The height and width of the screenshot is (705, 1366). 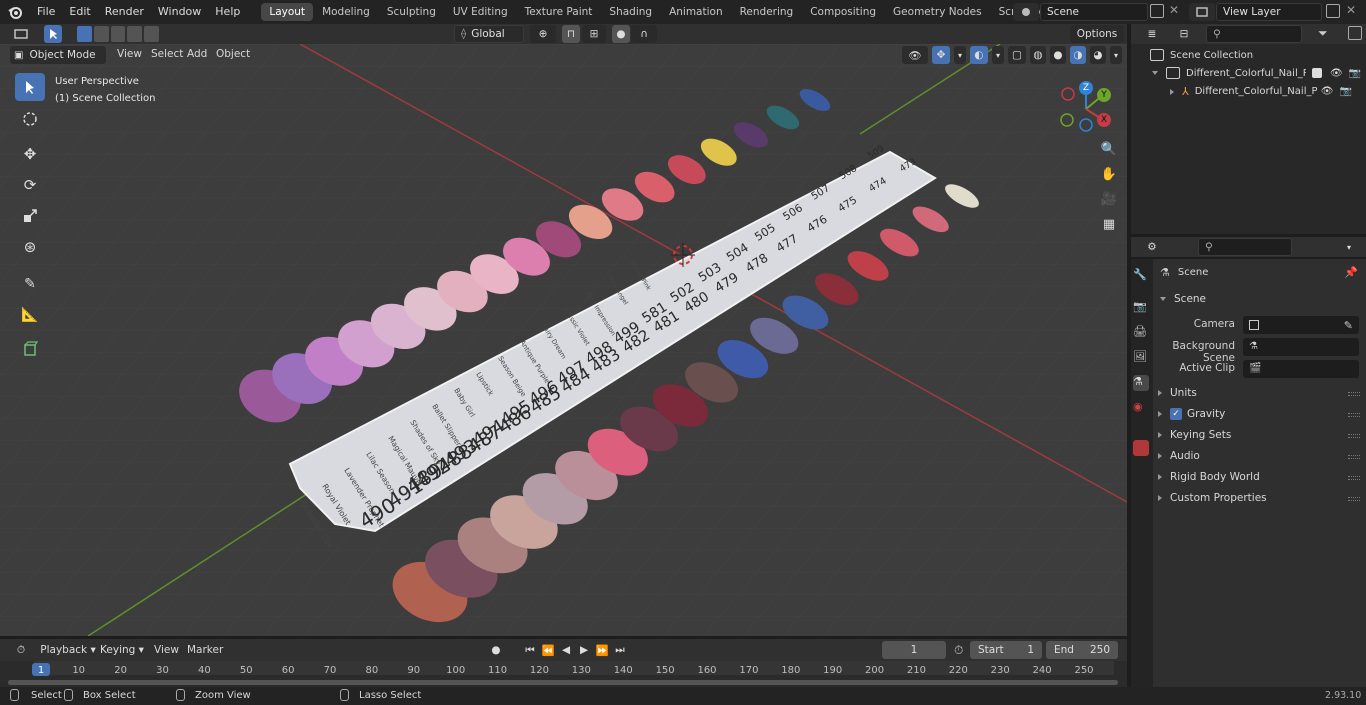 What do you see at coordinates (1177, 393) in the screenshot?
I see `panel-units: Units` at bounding box center [1177, 393].